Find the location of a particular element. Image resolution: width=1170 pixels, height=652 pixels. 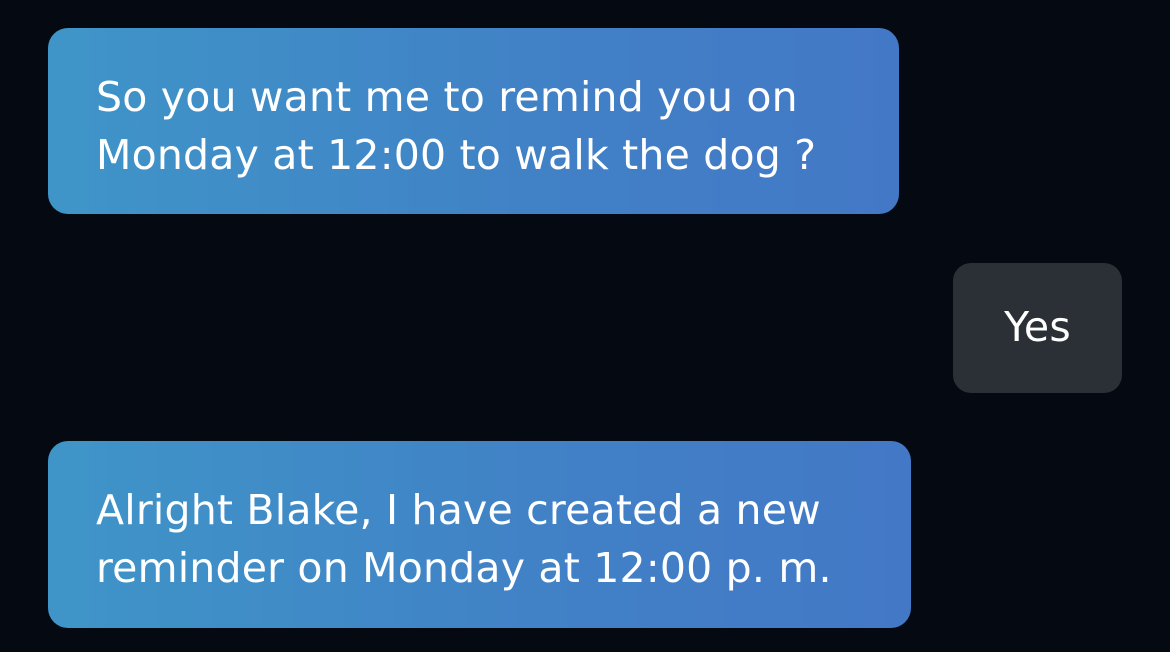

message-text-line: Yes is located at coordinates (1037, 327).